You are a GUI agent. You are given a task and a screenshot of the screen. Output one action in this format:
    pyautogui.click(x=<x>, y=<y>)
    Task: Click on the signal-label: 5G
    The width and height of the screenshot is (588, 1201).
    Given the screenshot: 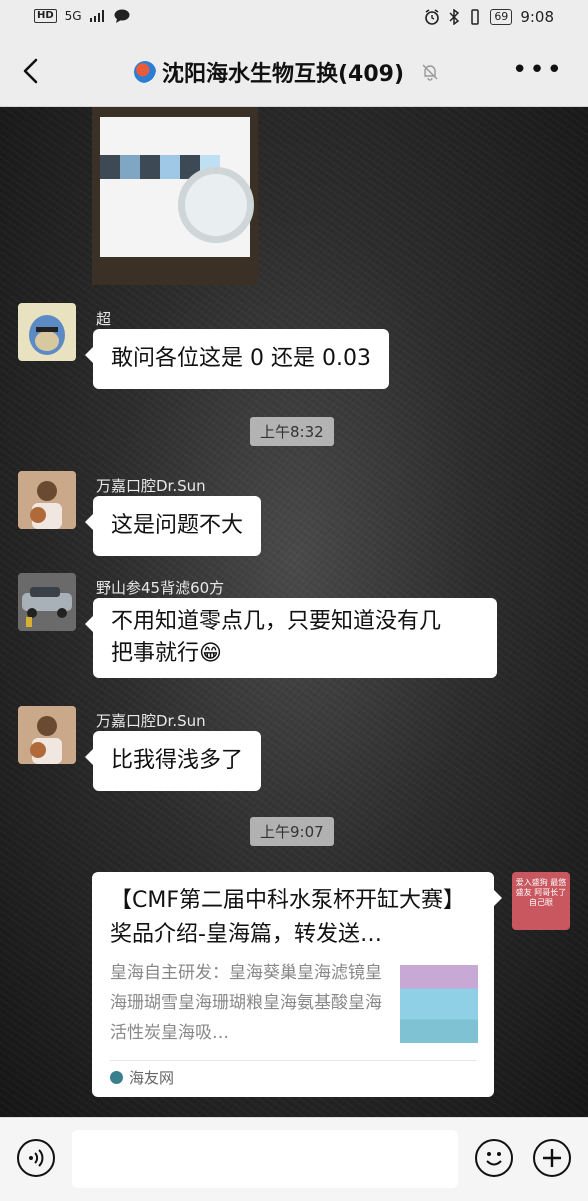 What is the action you would take?
    pyautogui.click(x=73, y=16)
    